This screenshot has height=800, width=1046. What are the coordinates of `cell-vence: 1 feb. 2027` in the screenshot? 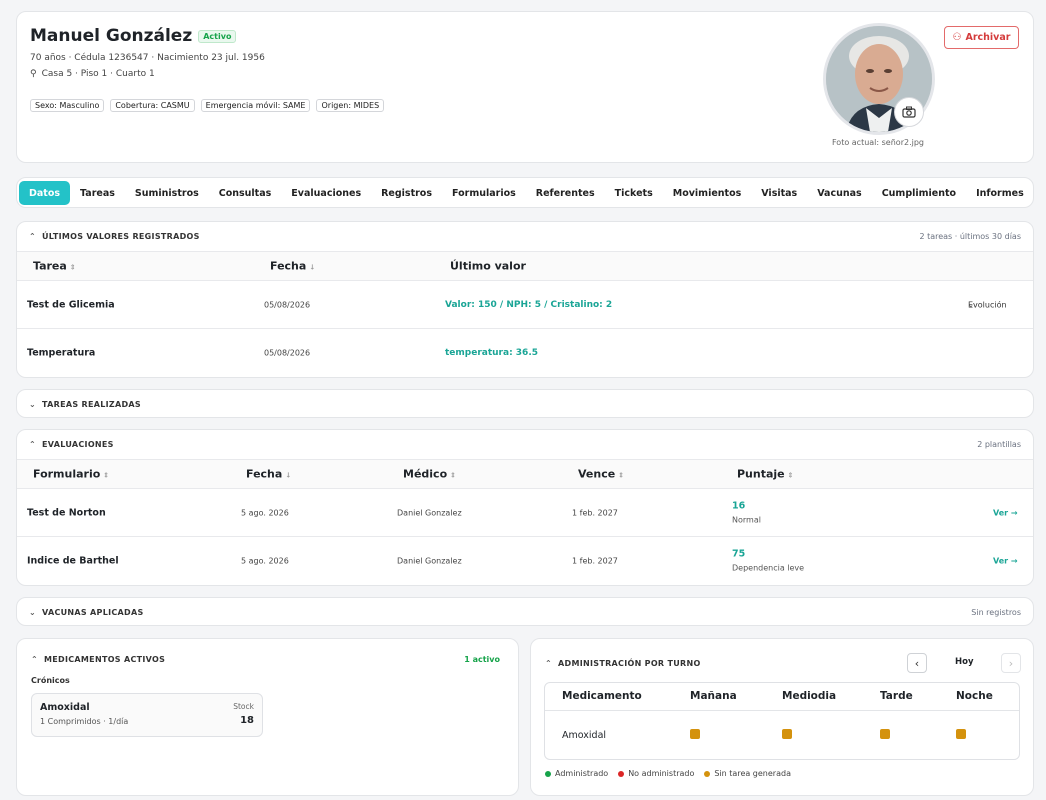 It's located at (595, 561).